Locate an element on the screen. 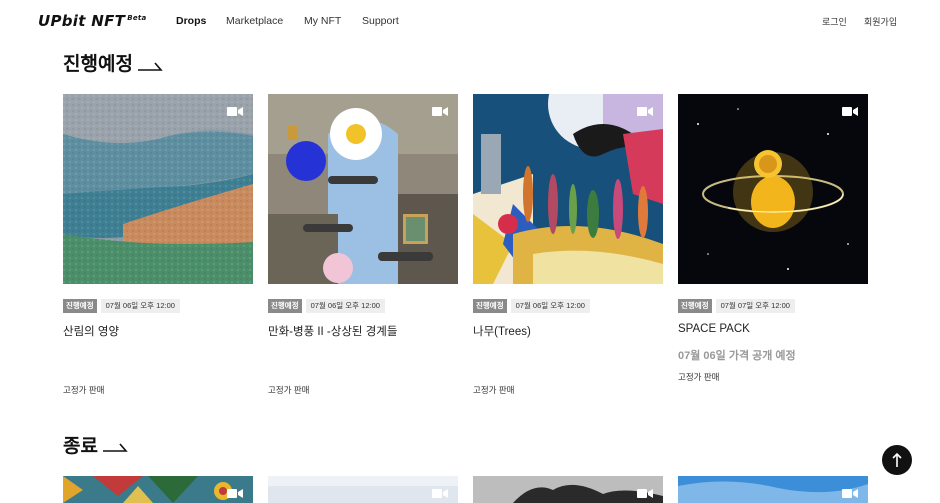  nav-marketplace: Marketplace is located at coordinates (254, 21).